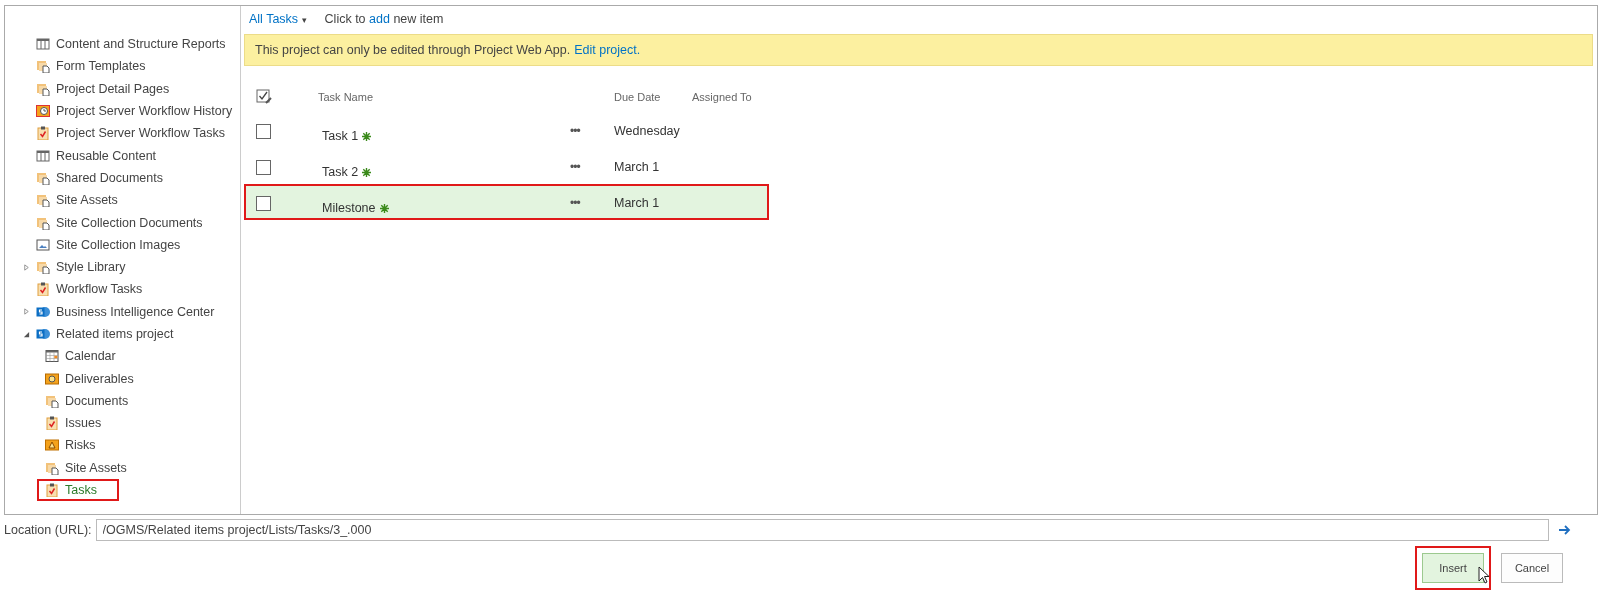 The width and height of the screenshot is (1600, 610). What do you see at coordinates (122, 401) in the screenshot?
I see `tree-item: Documents` at bounding box center [122, 401].